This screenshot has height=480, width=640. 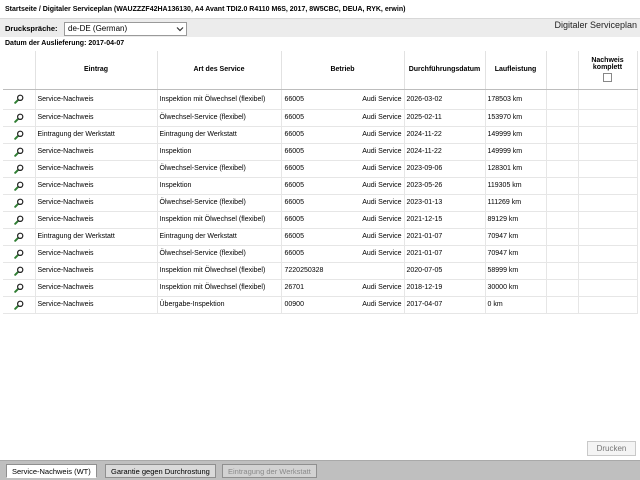 What do you see at coordinates (96, 70) in the screenshot?
I see `header-entry: Eintrag` at bounding box center [96, 70].